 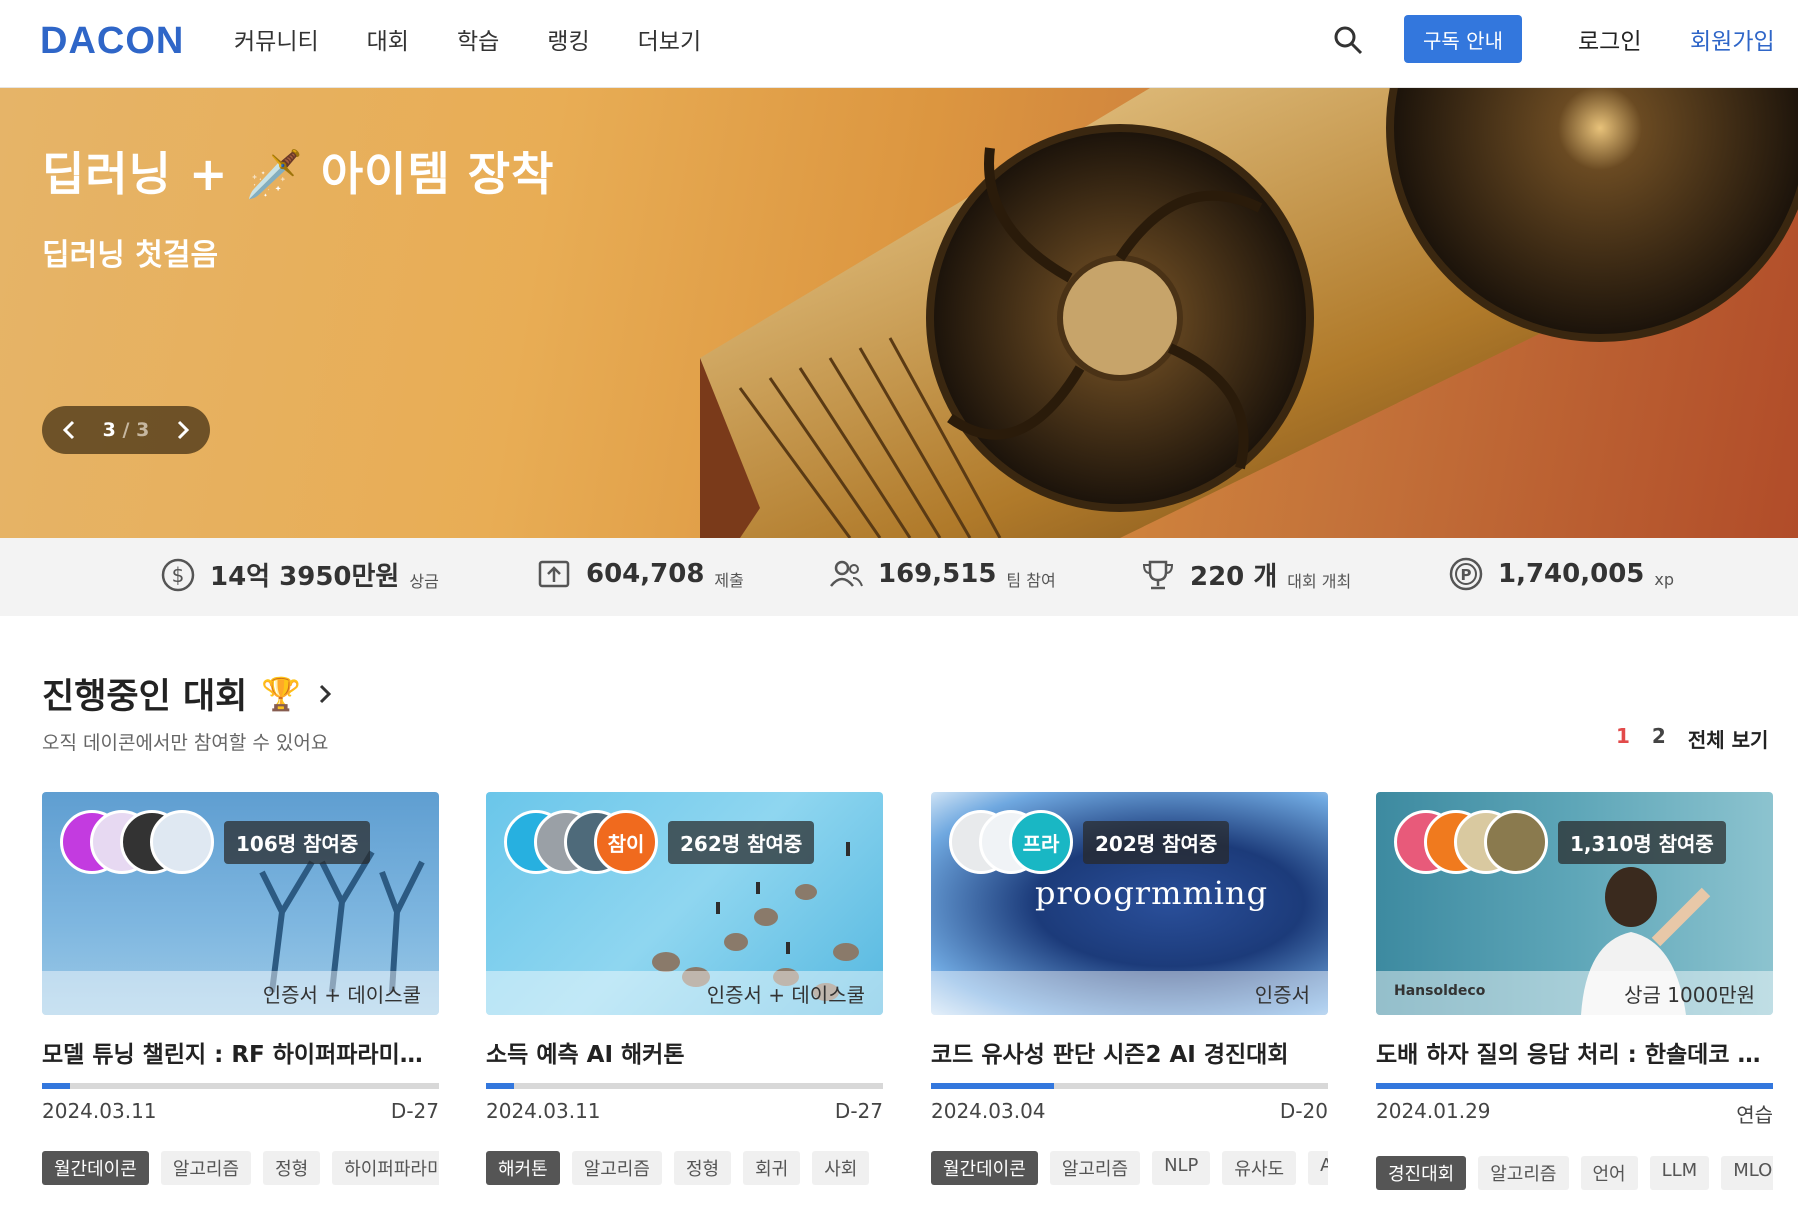 I want to click on pager-sep: /, so click(x=126, y=430).